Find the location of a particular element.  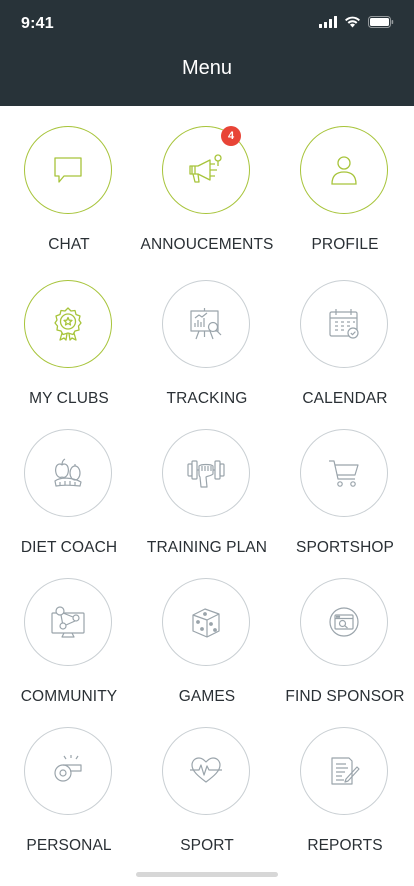

menu-item-label: DIET COACH is located at coordinates (69, 547).